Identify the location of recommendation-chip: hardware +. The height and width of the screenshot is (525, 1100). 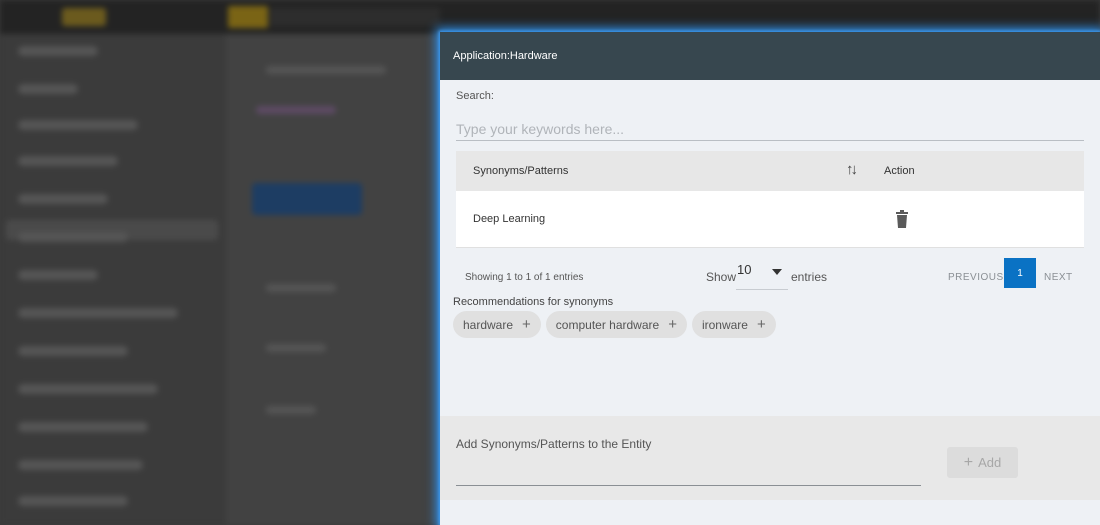
(497, 324).